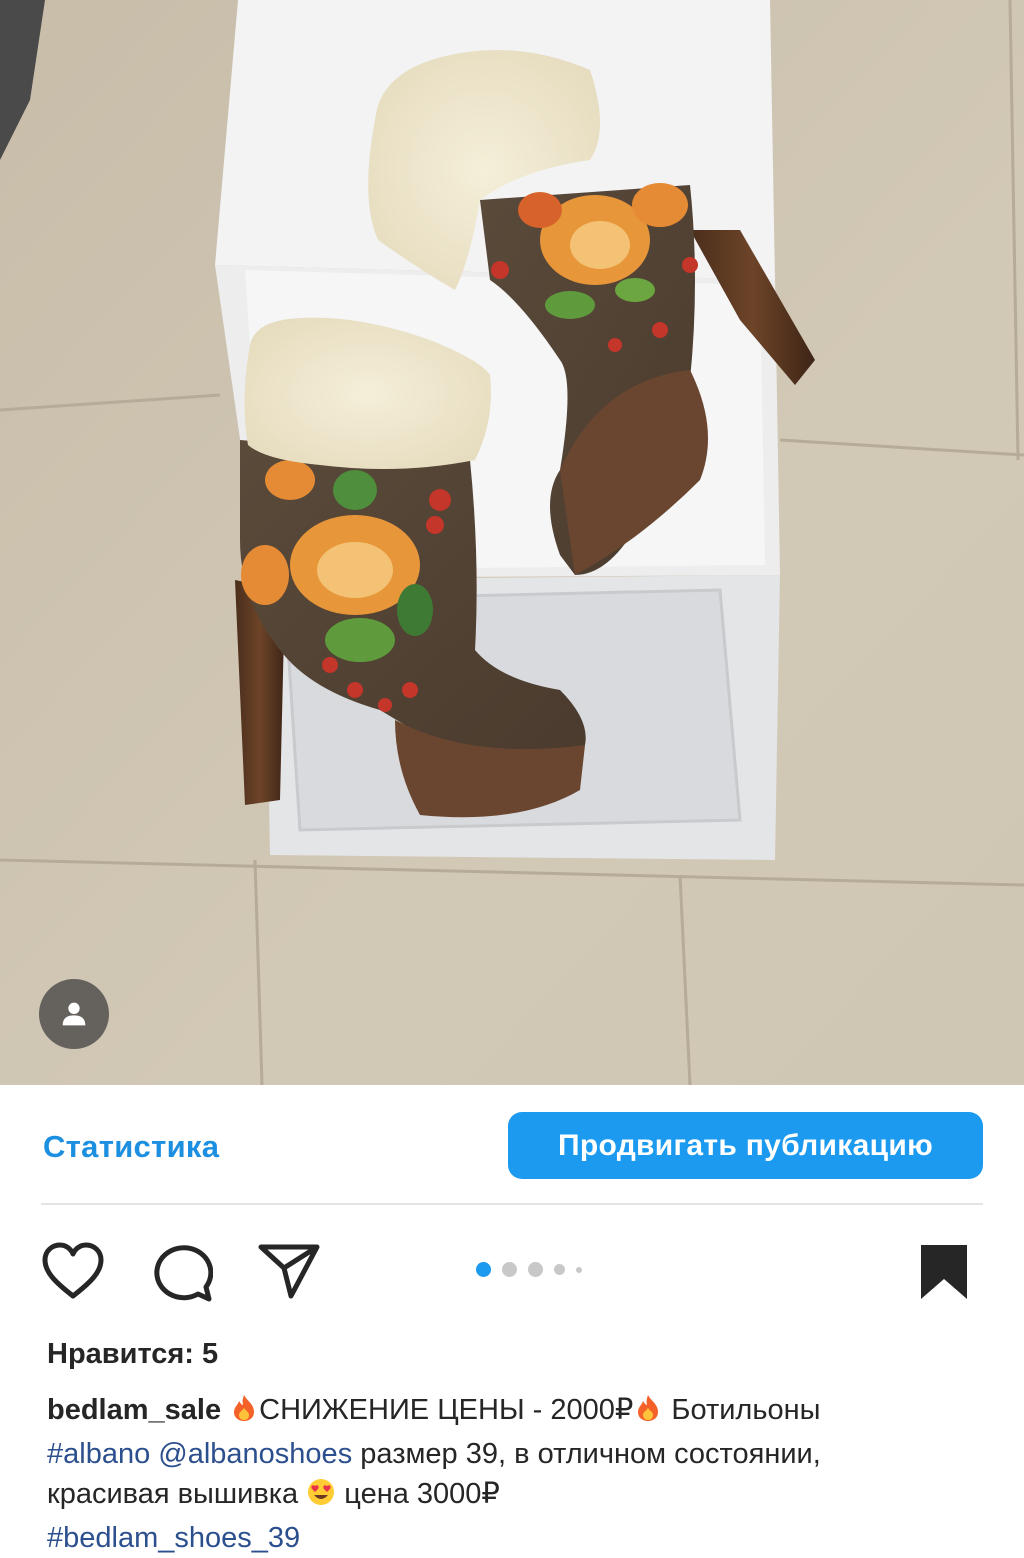 Image resolution: width=1024 pixels, height=1558 pixels. I want to click on promote-post-button: Продвигать публикацию, so click(745, 1145).